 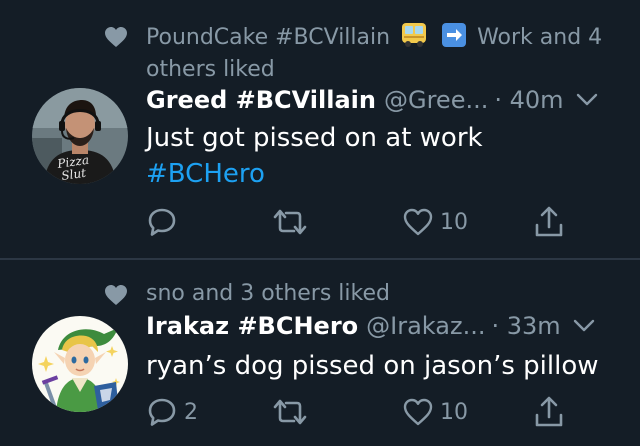 I want to click on tweet-timestamp: · 33m, so click(x=525, y=326).